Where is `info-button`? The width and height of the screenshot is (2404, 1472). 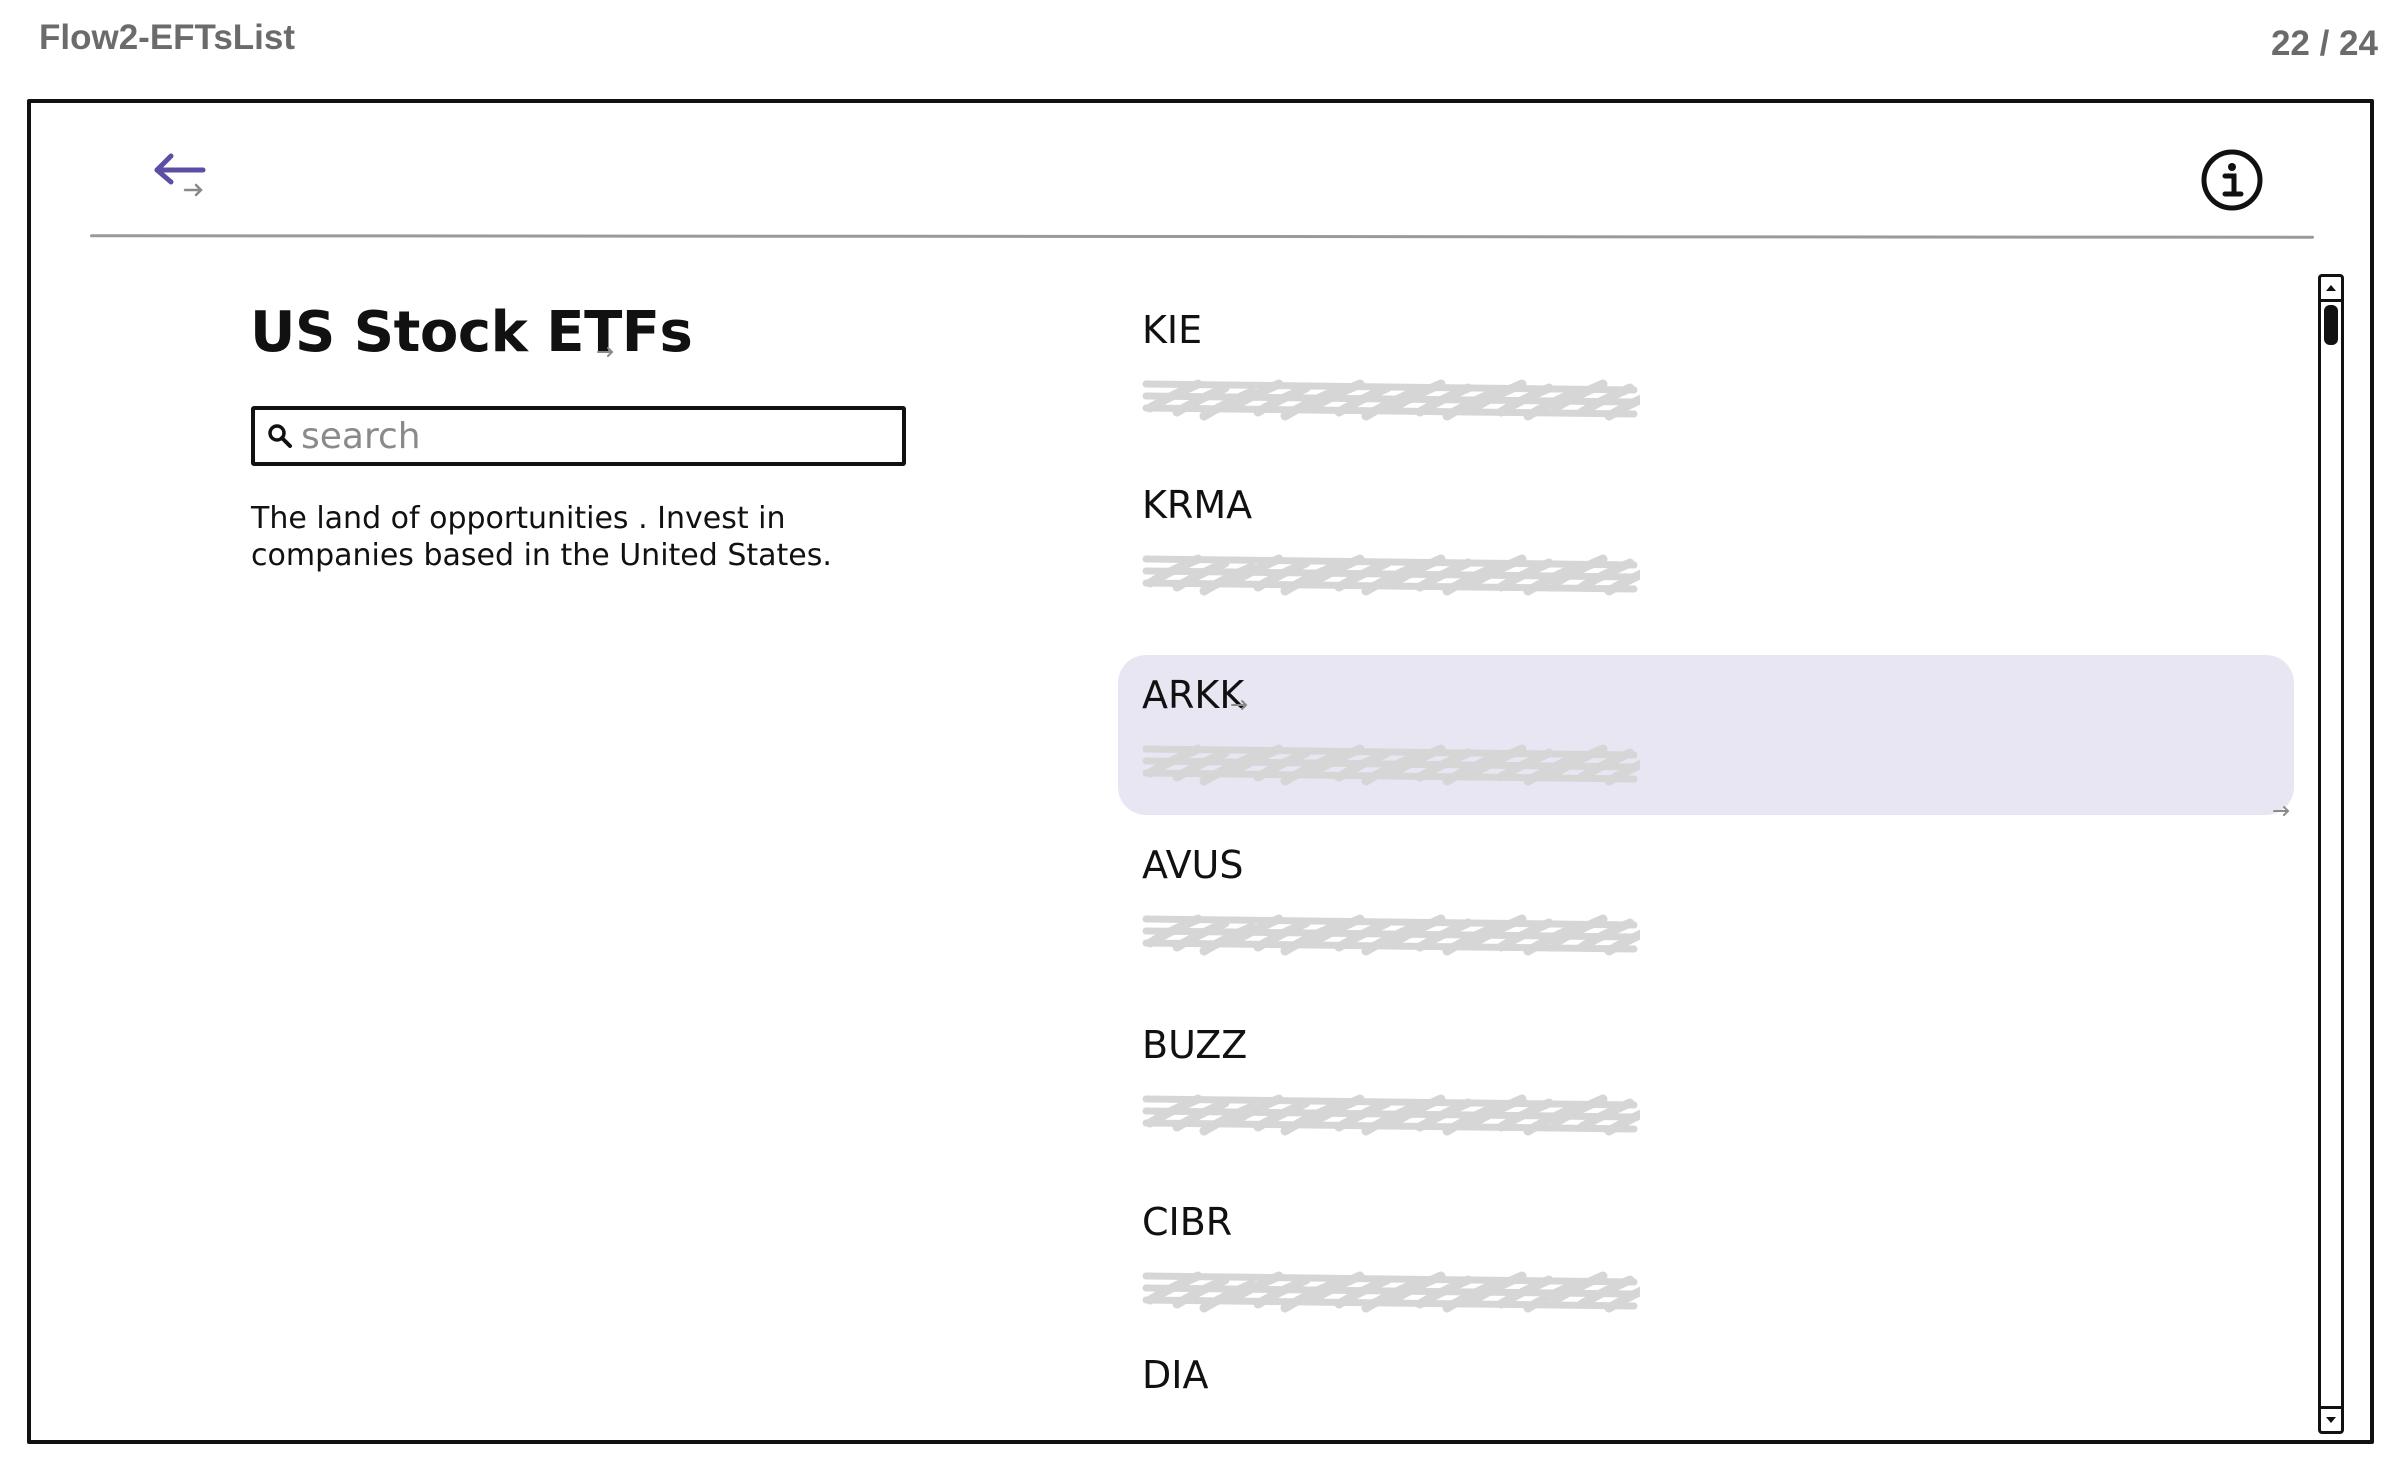
info-button is located at coordinates (2232, 180).